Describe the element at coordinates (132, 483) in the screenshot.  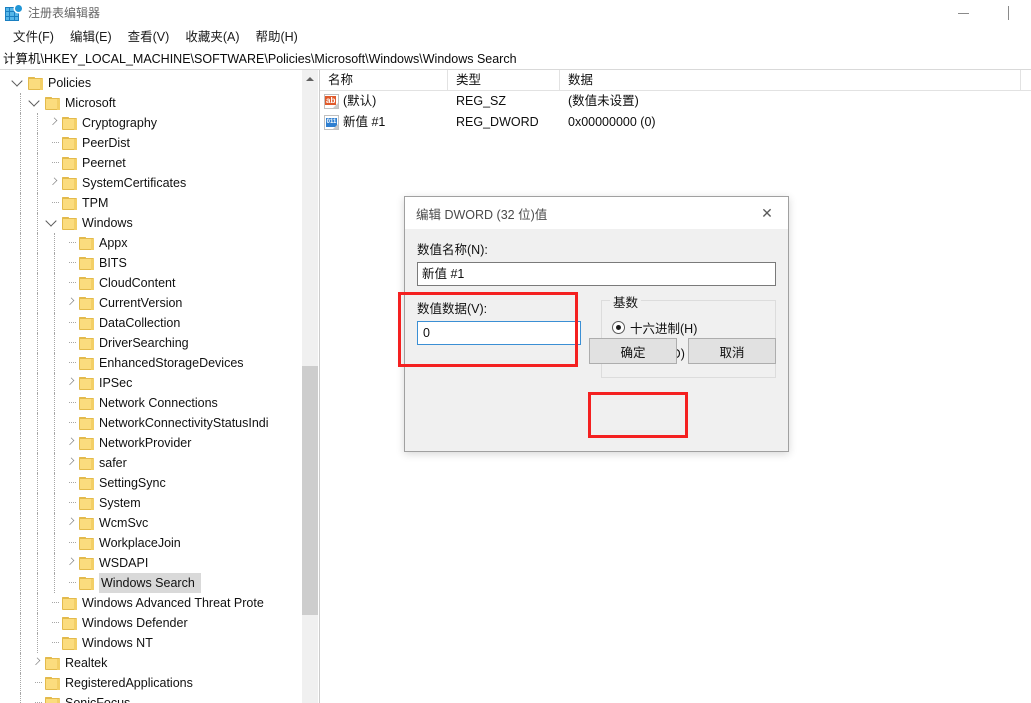
I see `tree-item-label: SettingSync` at that location.